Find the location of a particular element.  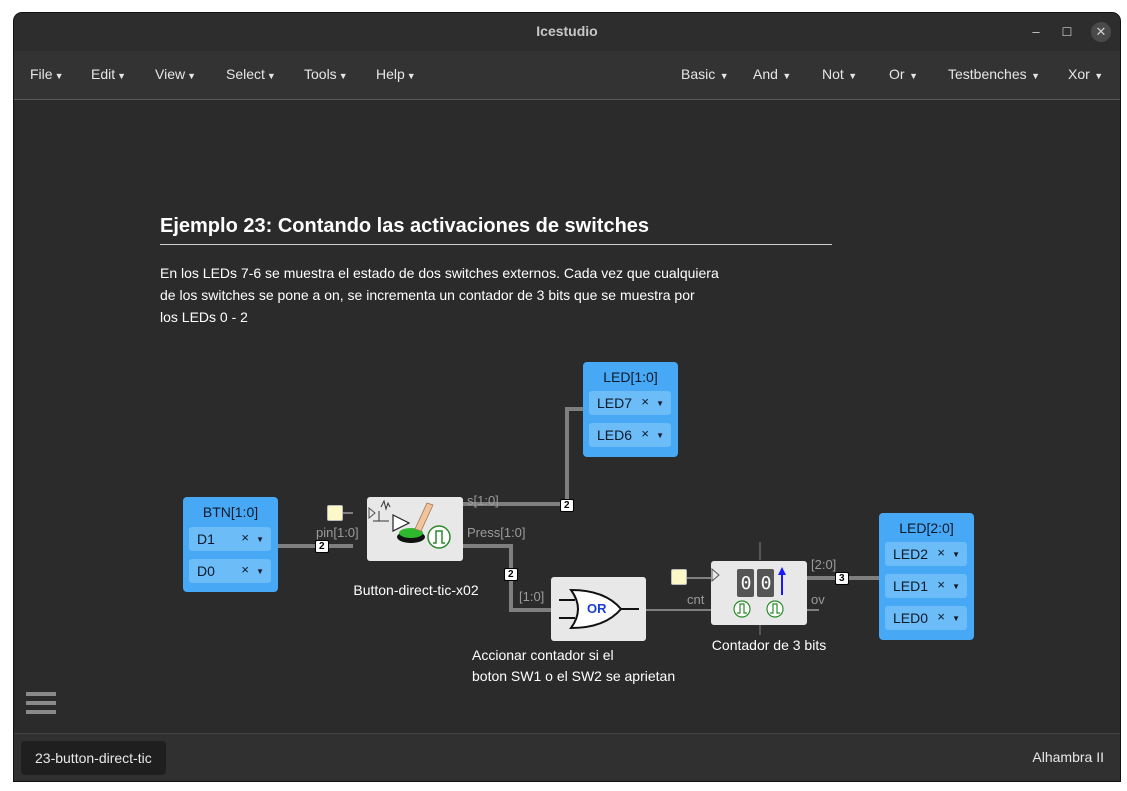

menu-not: Not ▼ is located at coordinates (839, 74).